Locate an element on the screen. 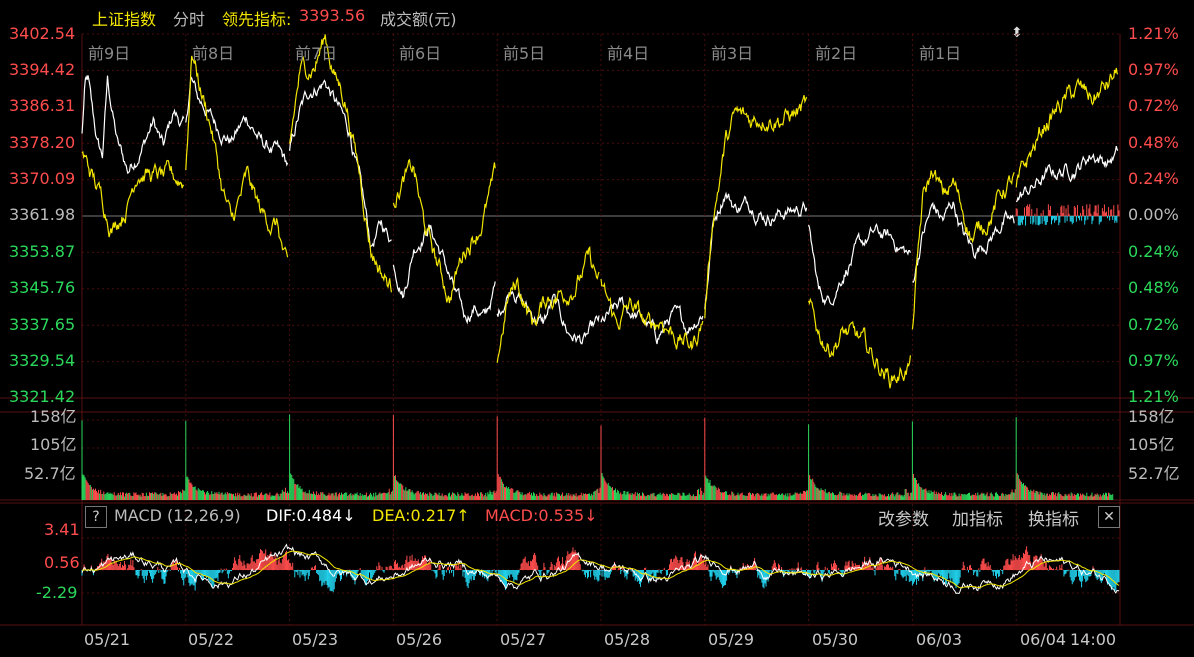 This screenshot has height=657, width=1194. macd-tick: -2.29 is located at coordinates (57, 592).